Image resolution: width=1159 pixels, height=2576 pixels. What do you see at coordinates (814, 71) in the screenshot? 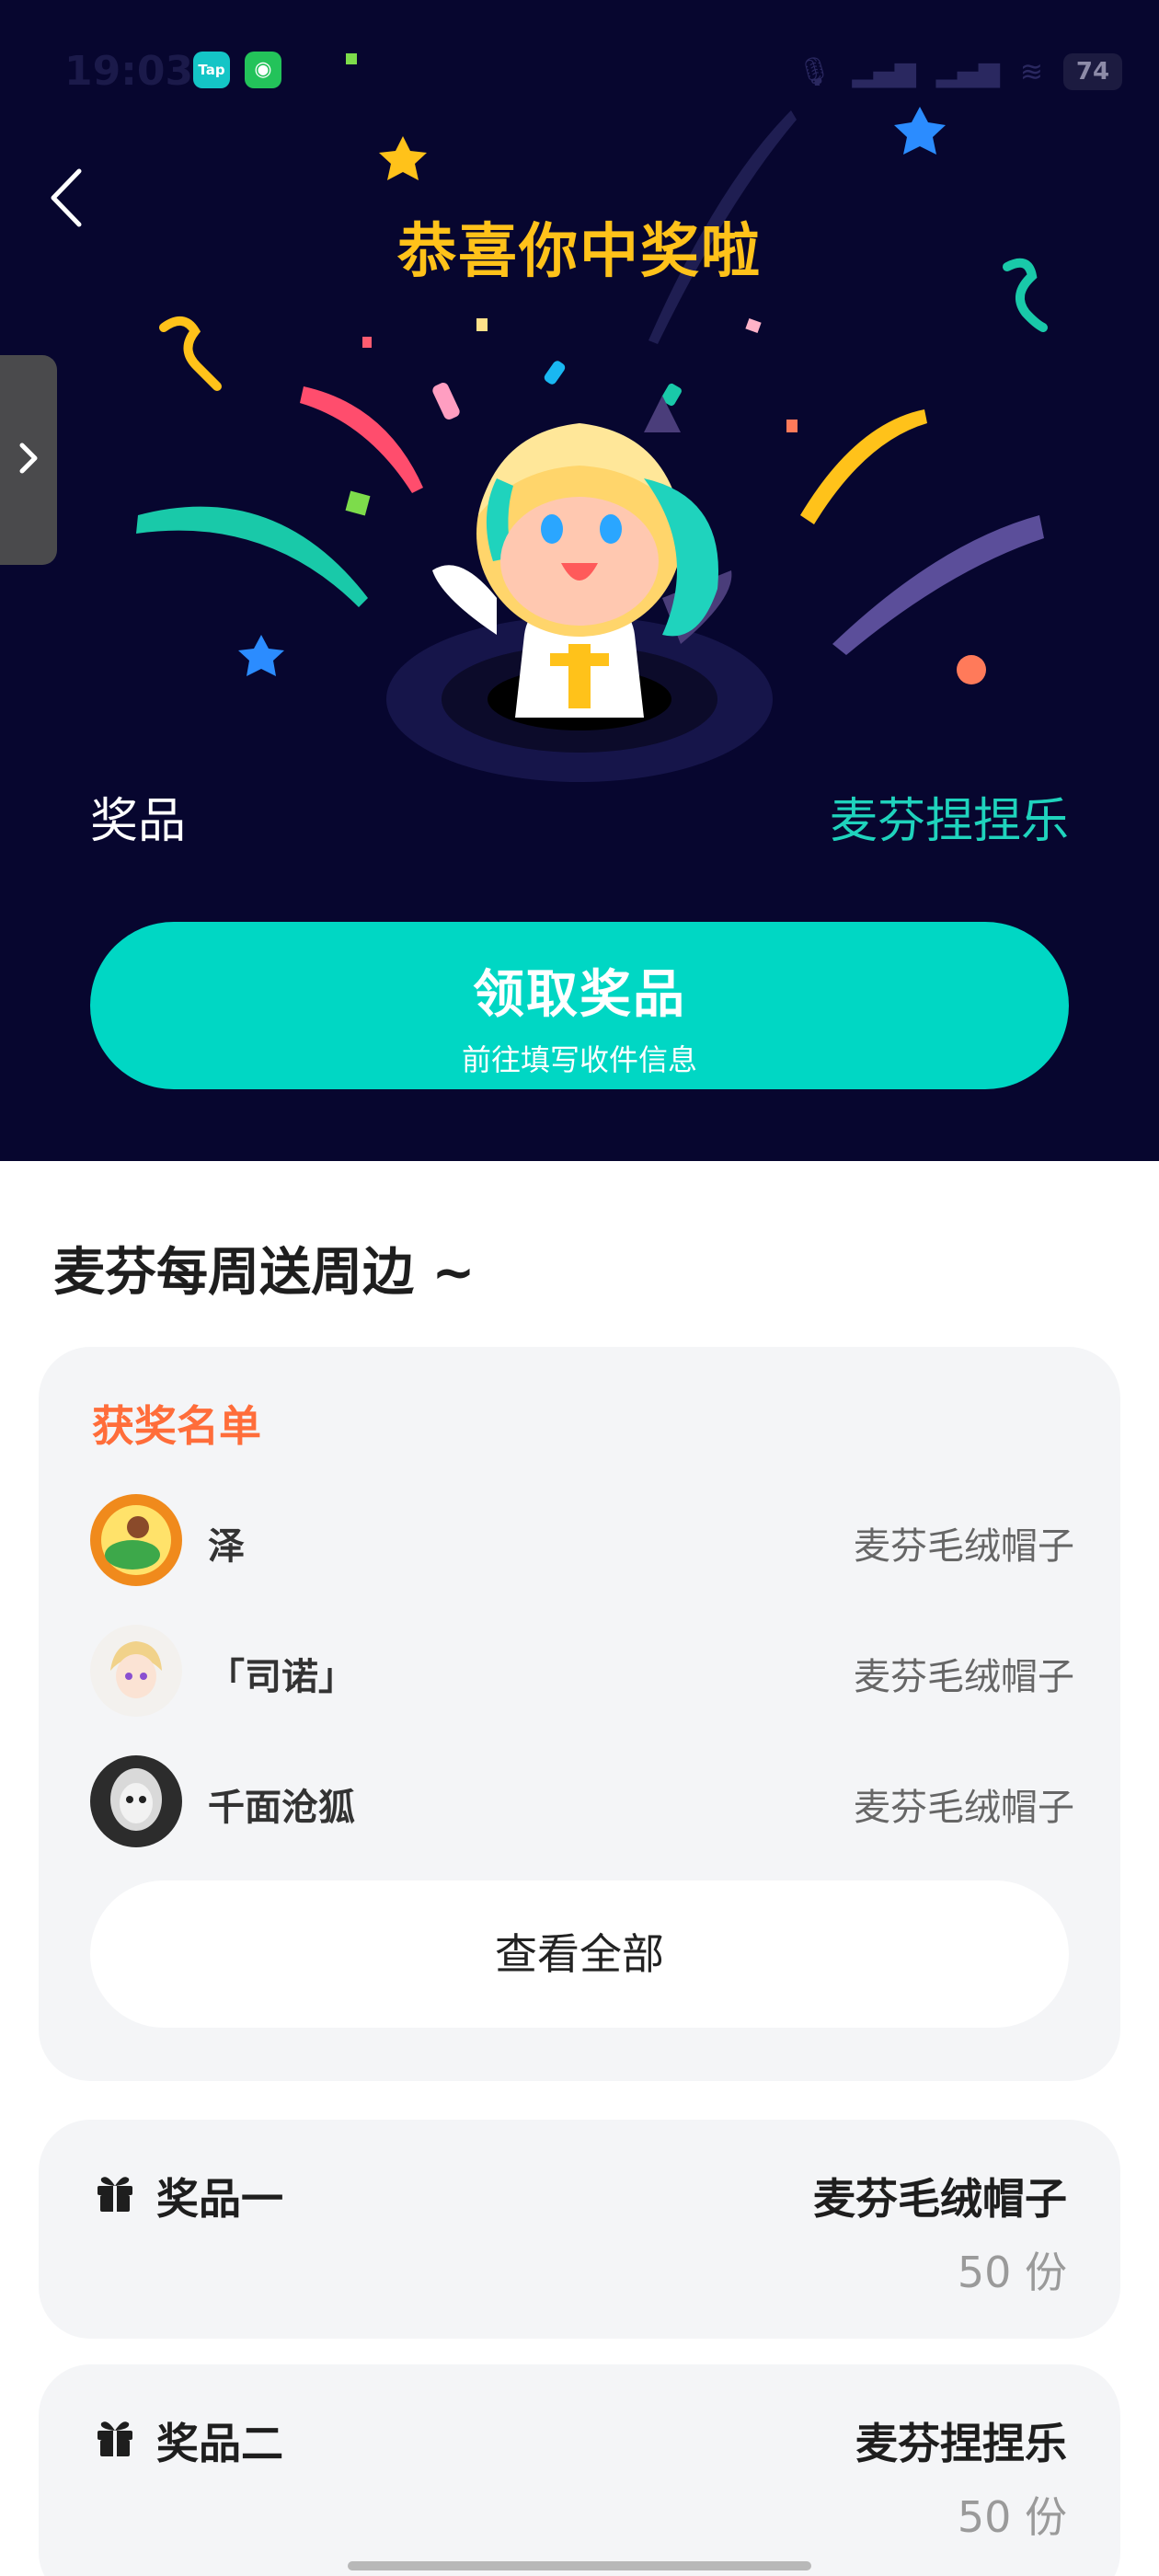
I see `microphone-icon: 🎙` at bounding box center [814, 71].